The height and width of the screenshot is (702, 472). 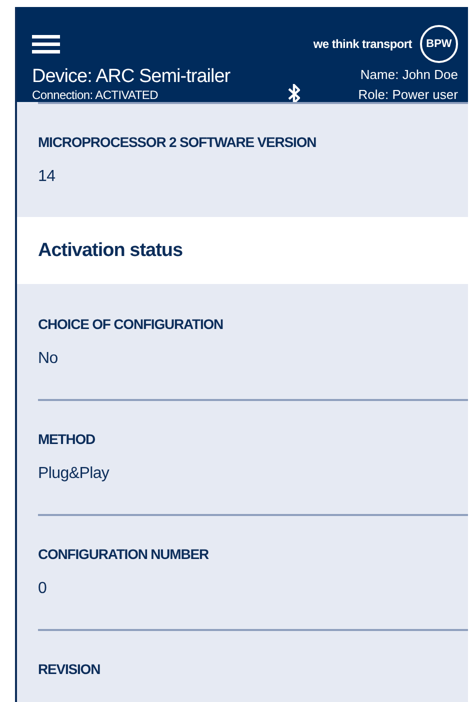 What do you see at coordinates (362, 44) in the screenshot?
I see `brand-tagline: we think transport` at bounding box center [362, 44].